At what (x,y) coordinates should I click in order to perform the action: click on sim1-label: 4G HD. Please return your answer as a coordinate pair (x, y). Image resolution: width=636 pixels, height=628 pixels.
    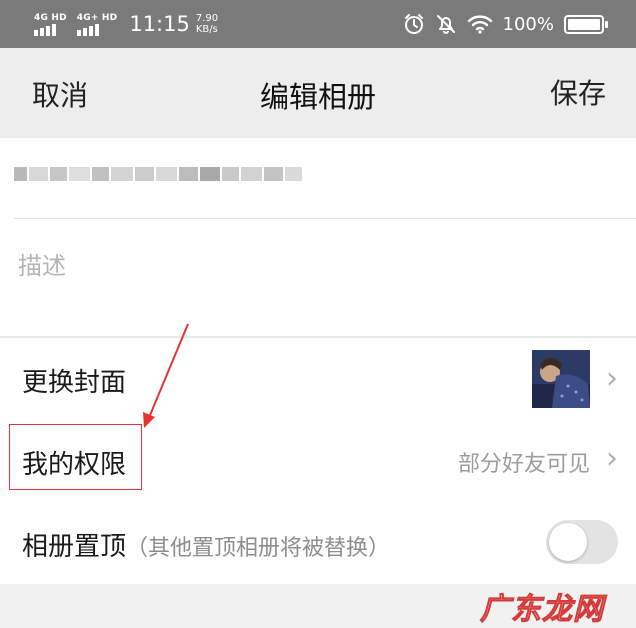
    Looking at the image, I should click on (50, 17).